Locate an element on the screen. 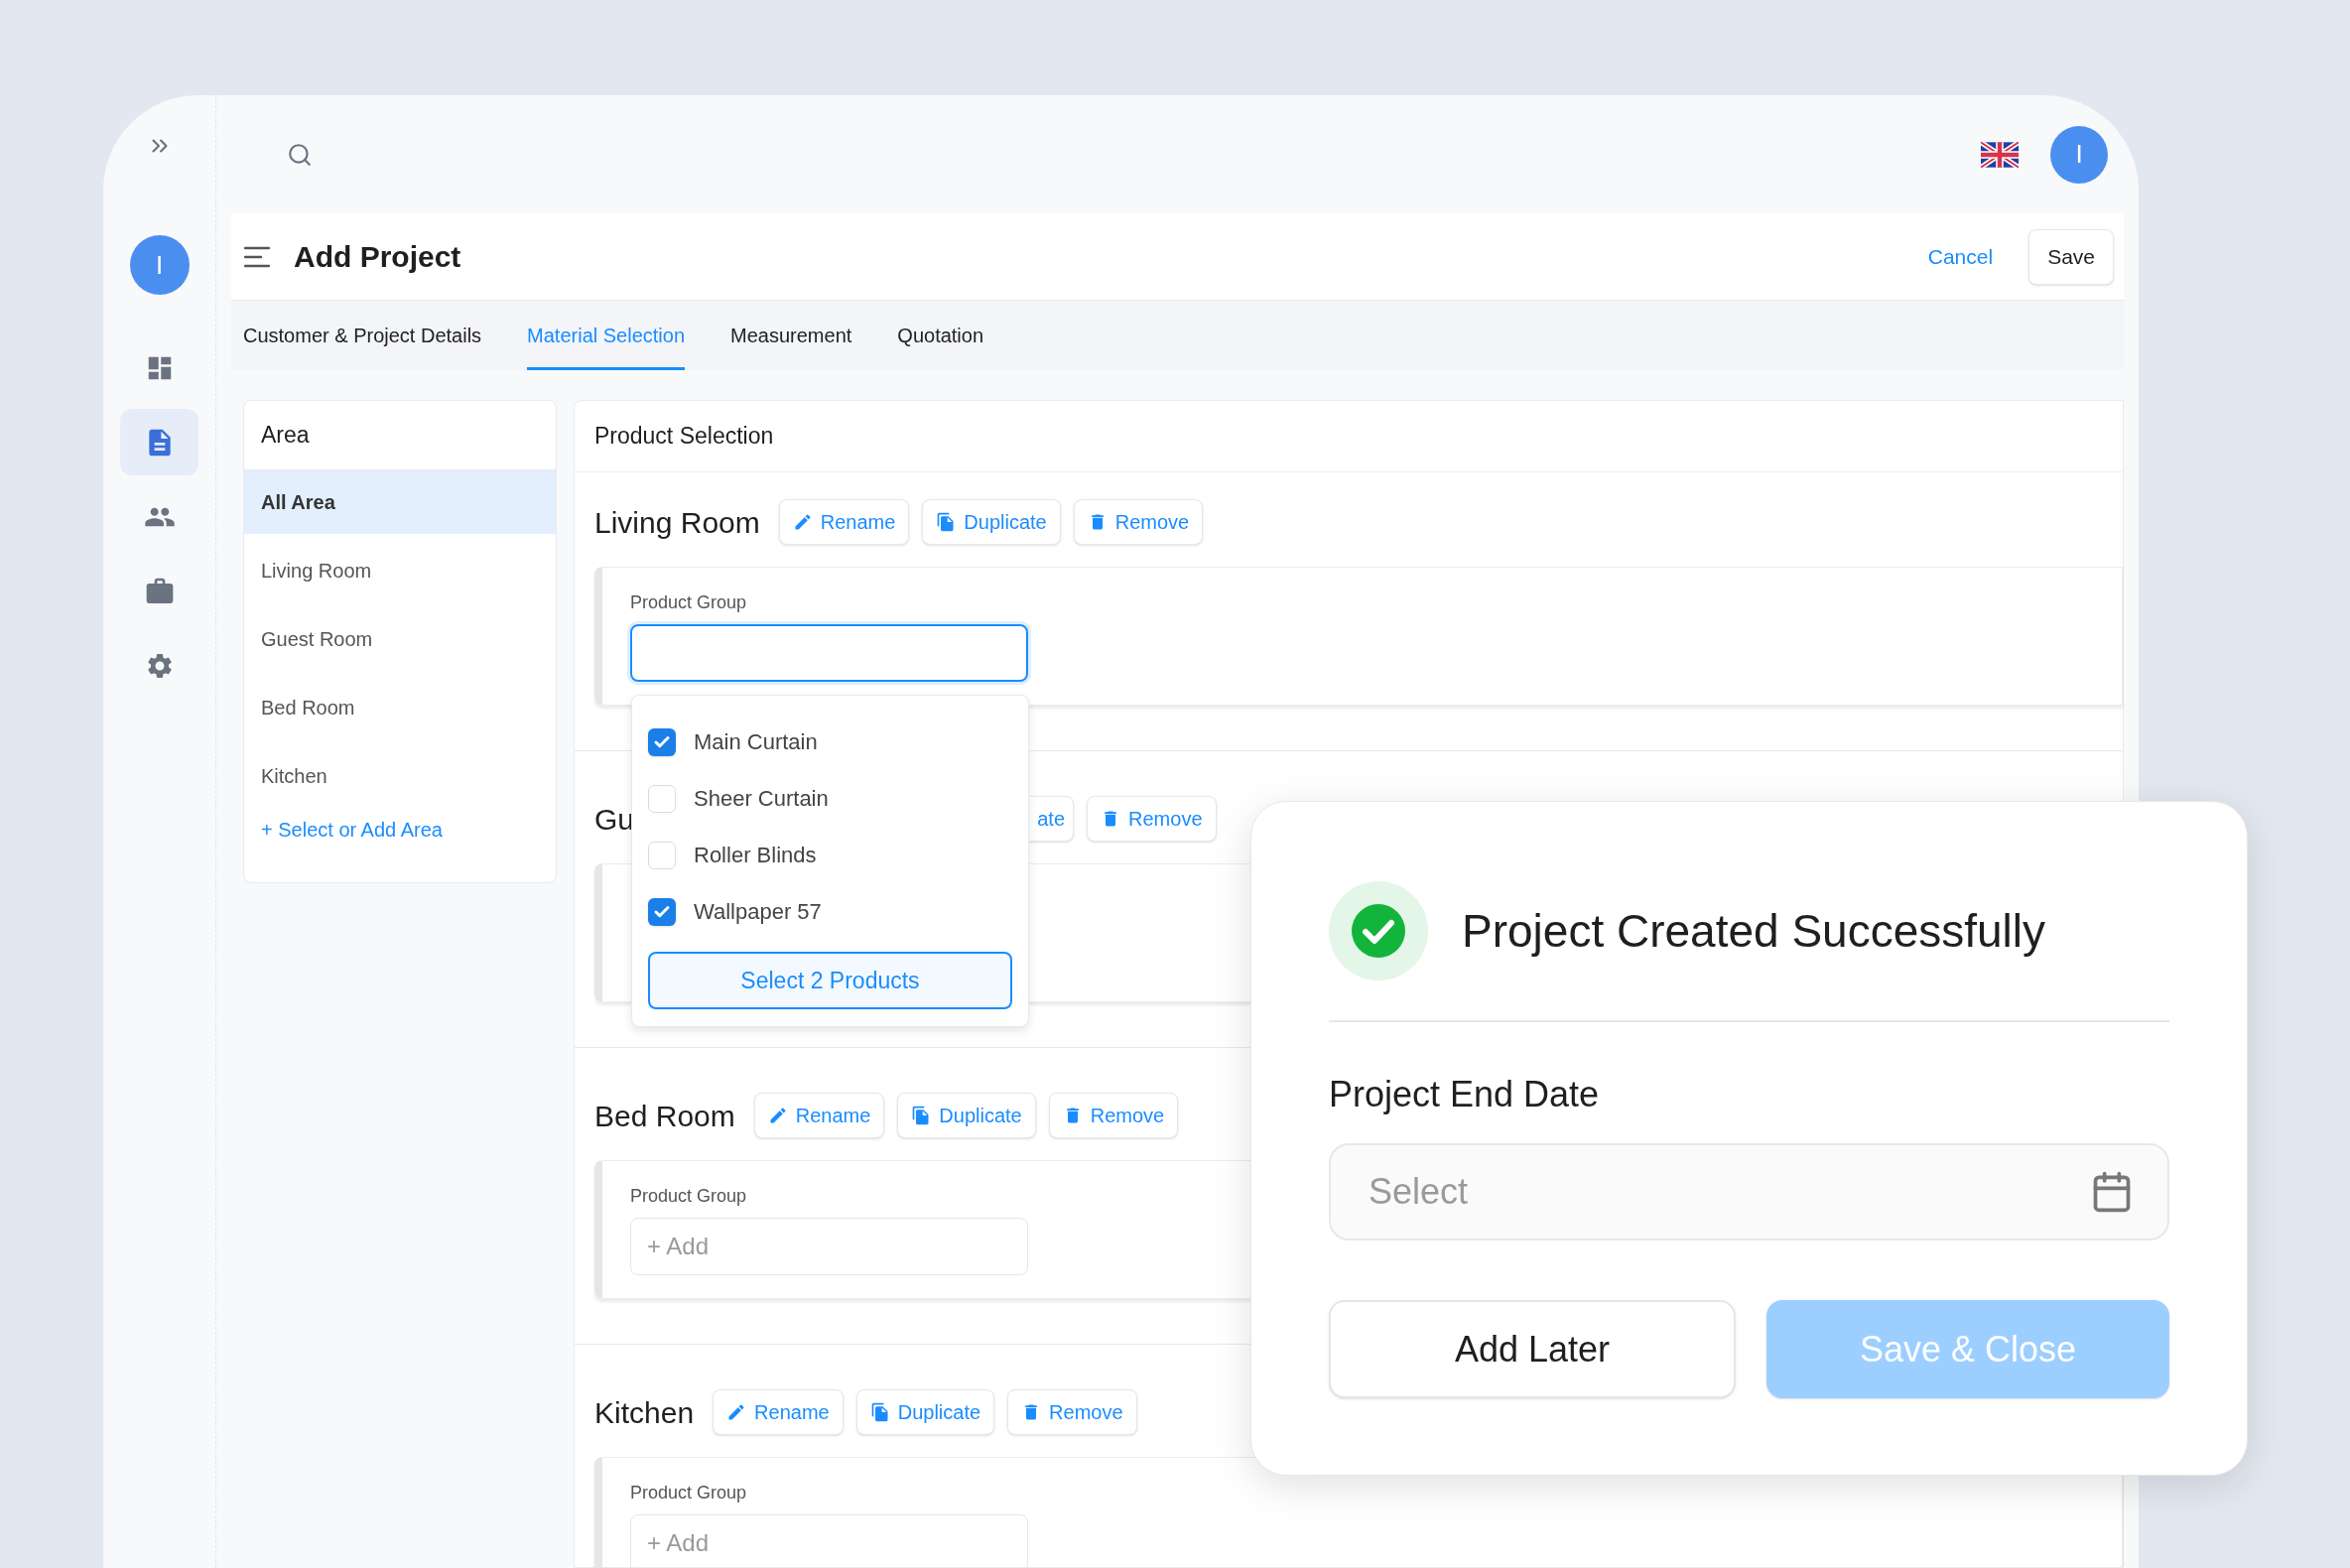 The image size is (2350, 1568). tab: Material Selection is located at coordinates (607, 335).